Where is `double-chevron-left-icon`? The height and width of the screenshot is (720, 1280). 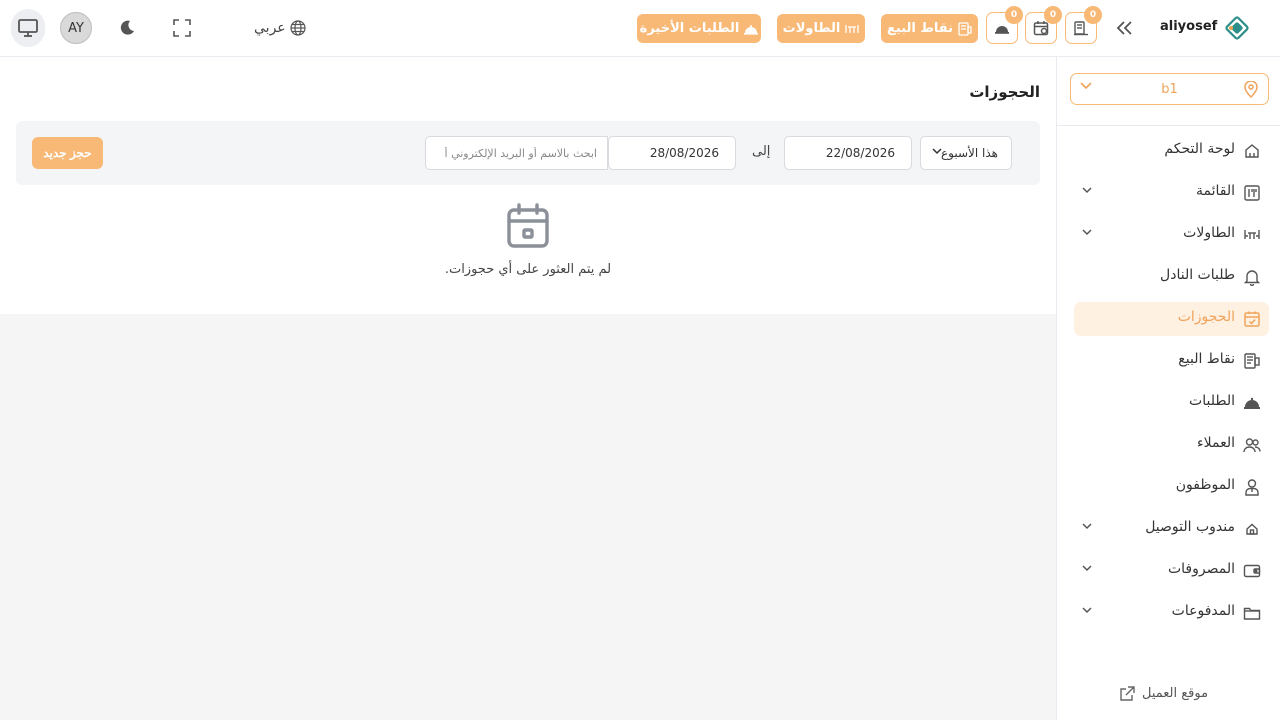 double-chevron-left-icon is located at coordinates (1124, 28).